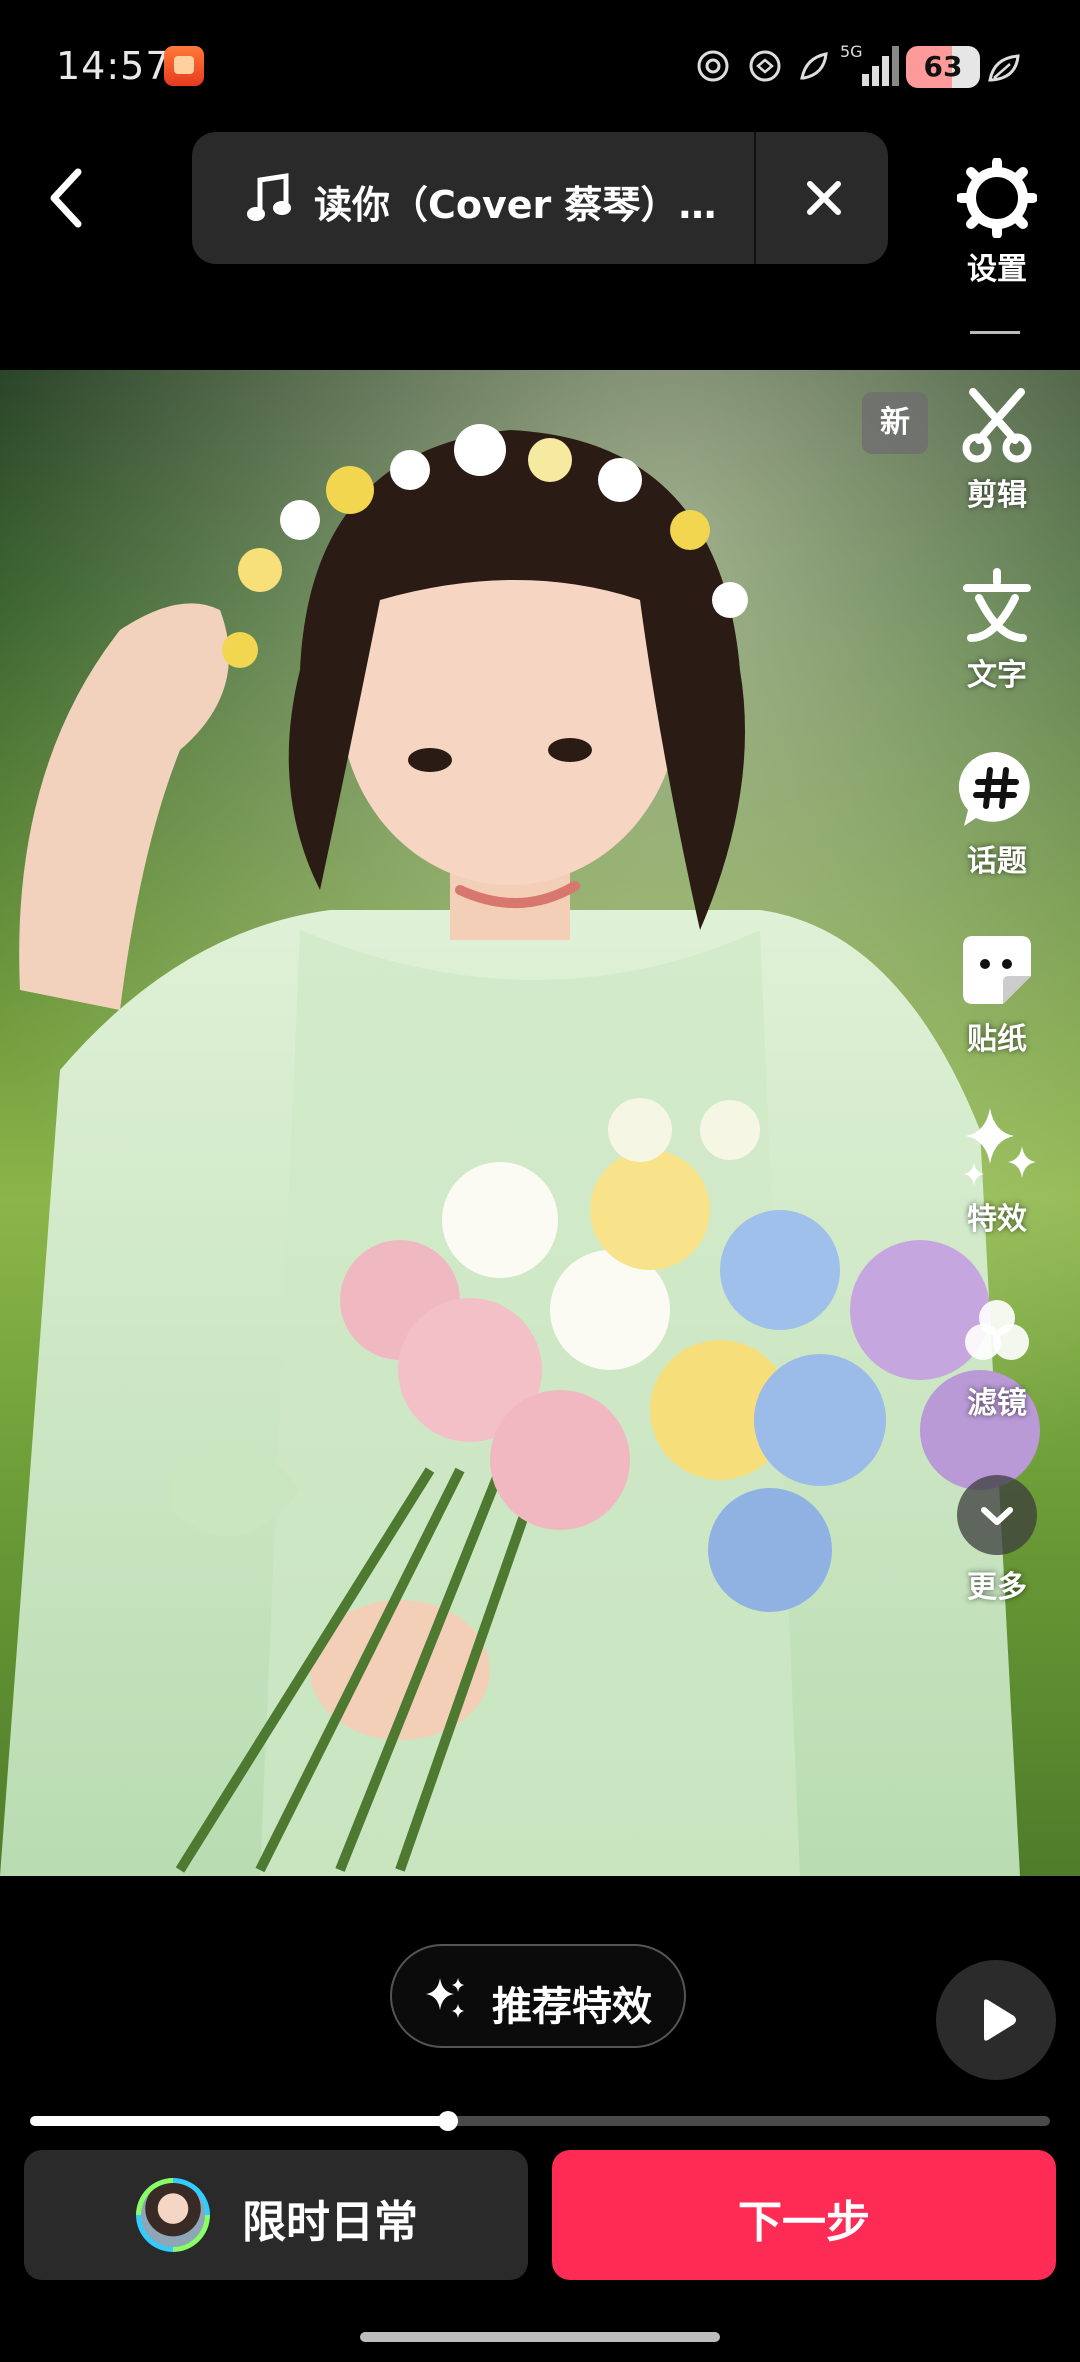  What do you see at coordinates (997, 861) in the screenshot?
I see `topic-label: 话题` at bounding box center [997, 861].